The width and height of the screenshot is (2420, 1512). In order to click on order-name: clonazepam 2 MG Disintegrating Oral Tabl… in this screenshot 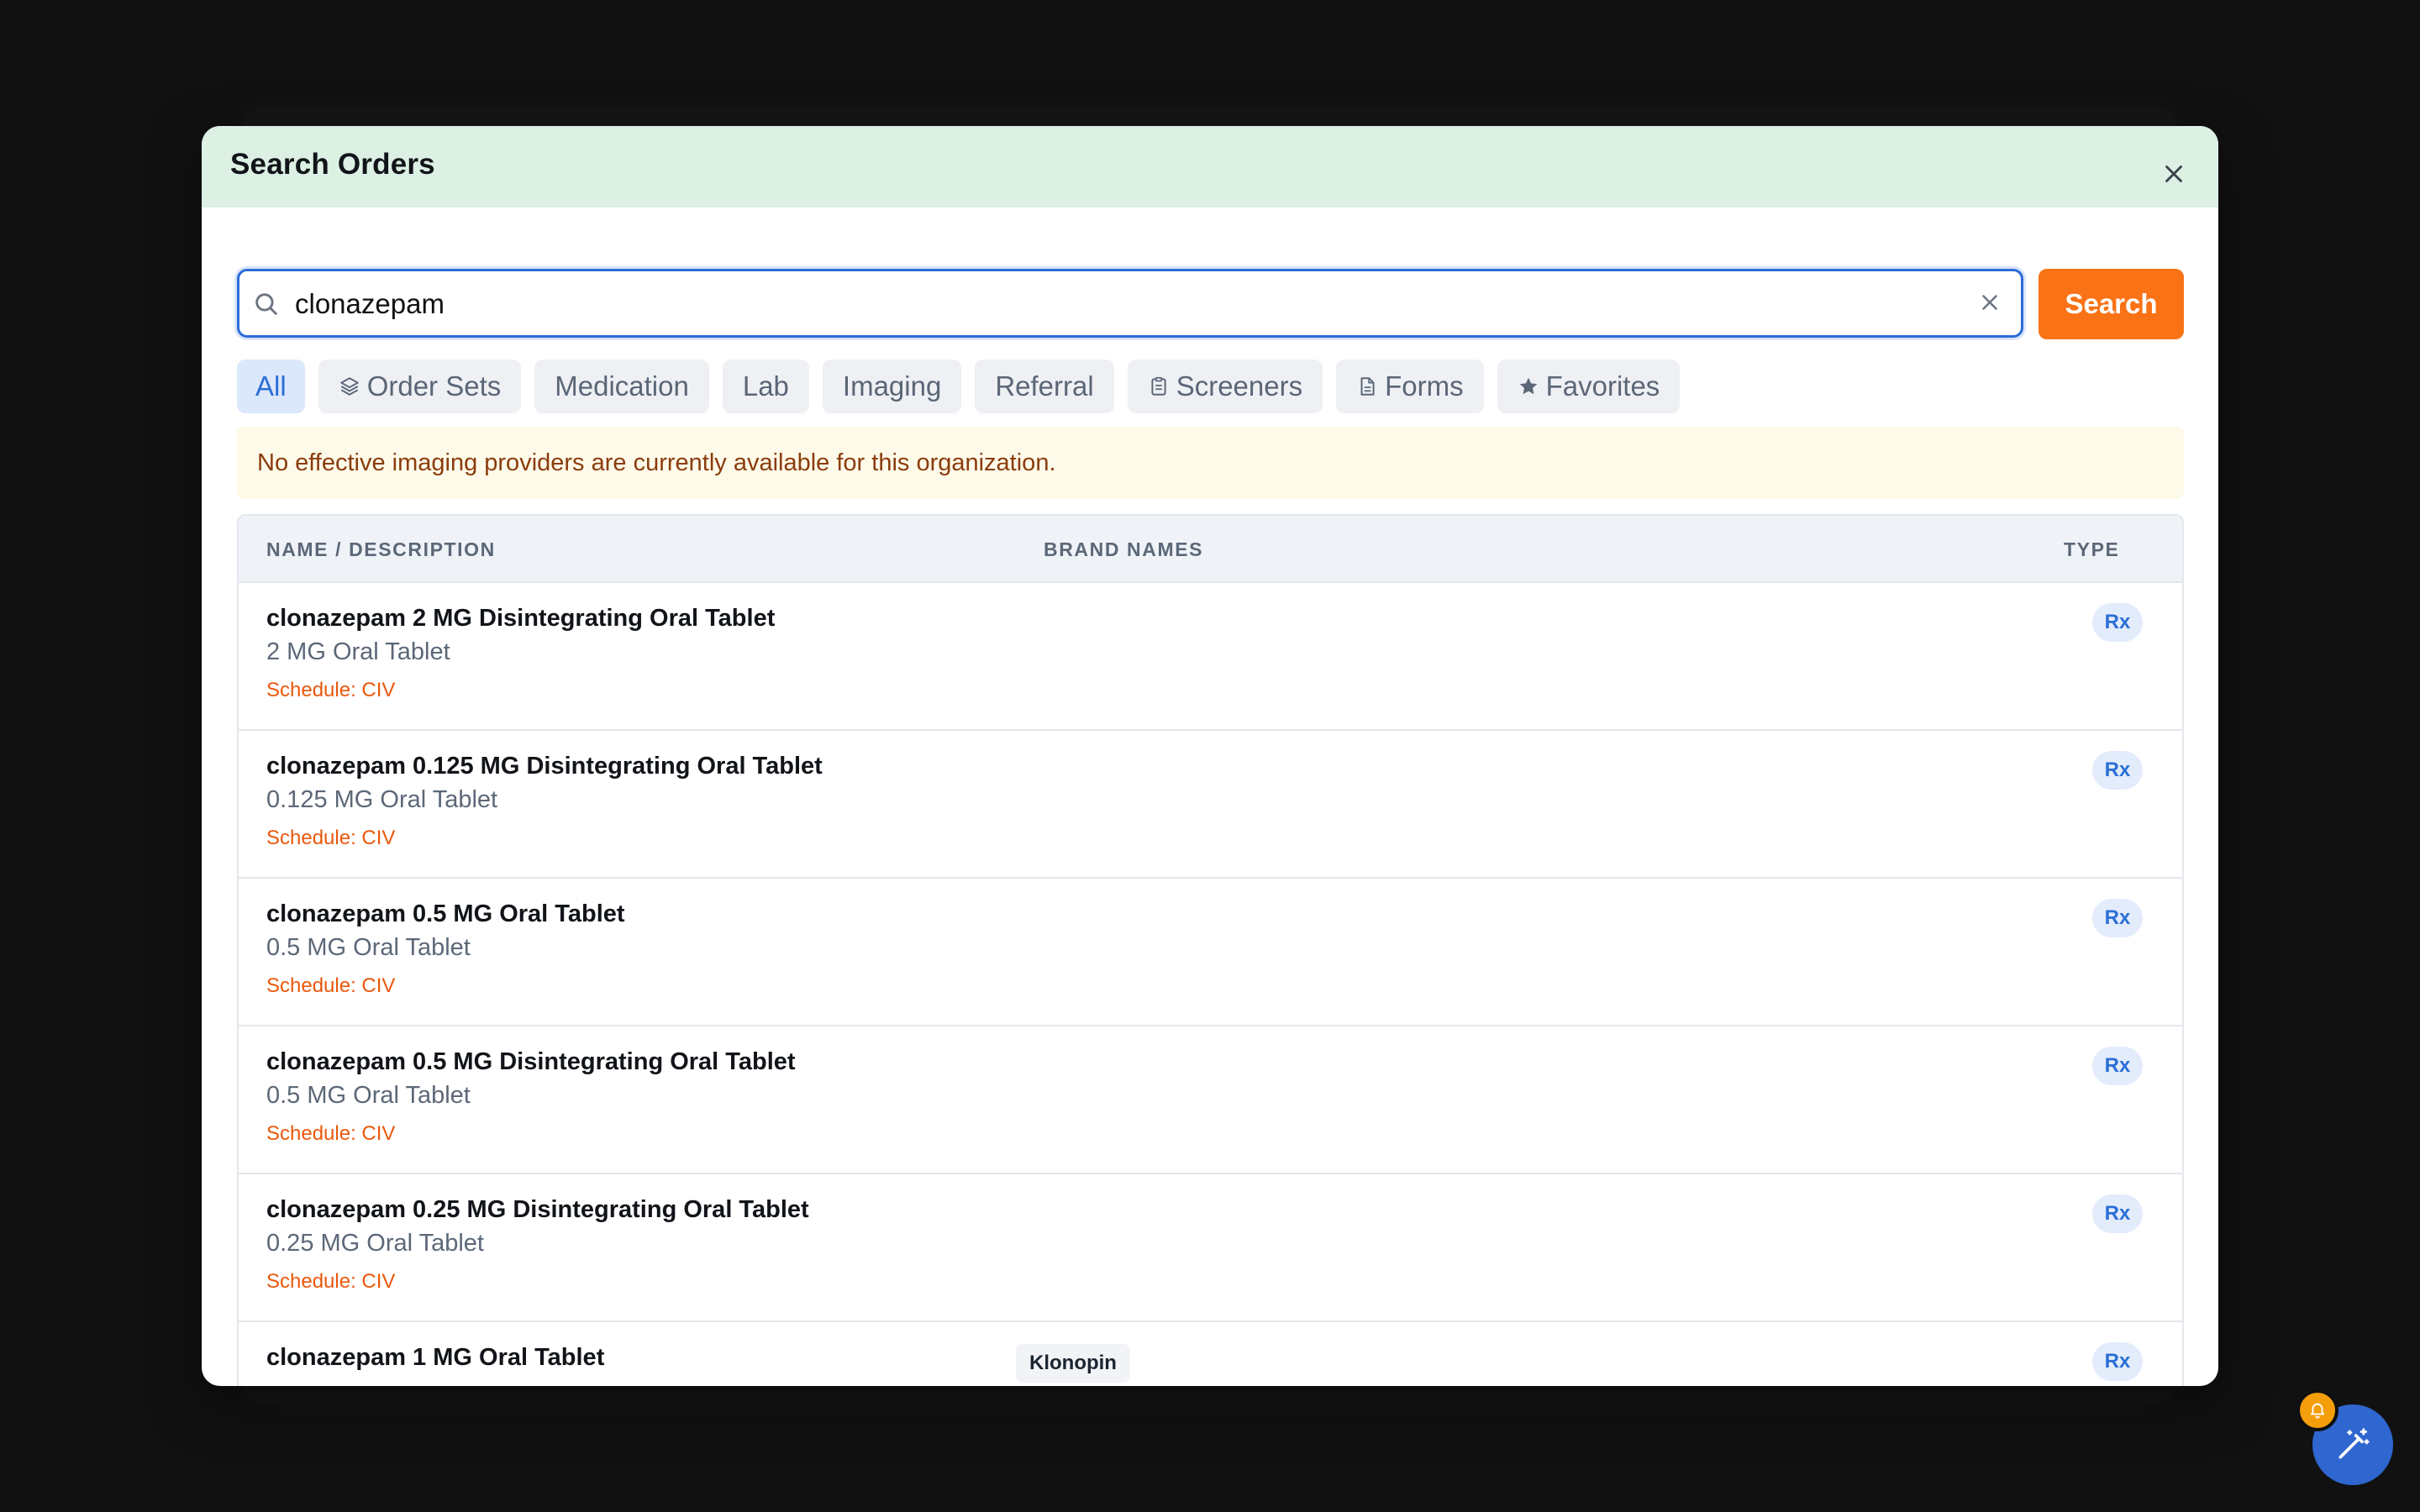, I will do `click(521, 618)`.